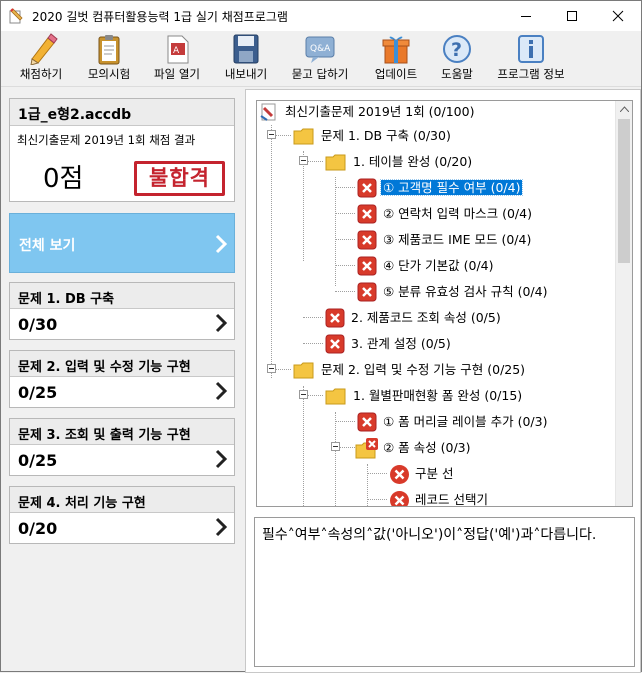 Image resolution: width=642 pixels, height=673 pixels. Describe the element at coordinates (399, 474) in the screenshot. I see `error-circle-icon` at that location.